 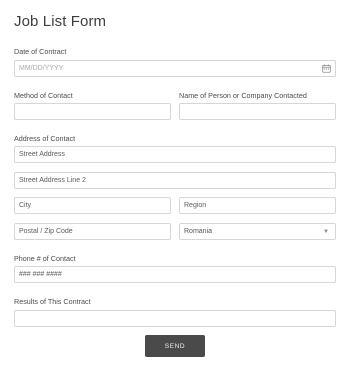 I want to click on region-input: Region, so click(x=257, y=205).